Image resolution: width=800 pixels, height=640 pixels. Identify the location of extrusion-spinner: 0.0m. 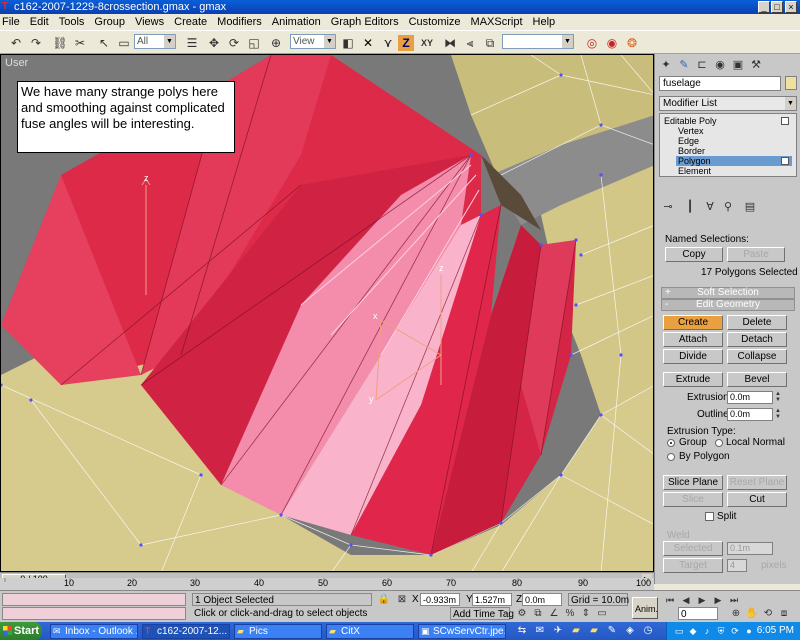
(750, 397).